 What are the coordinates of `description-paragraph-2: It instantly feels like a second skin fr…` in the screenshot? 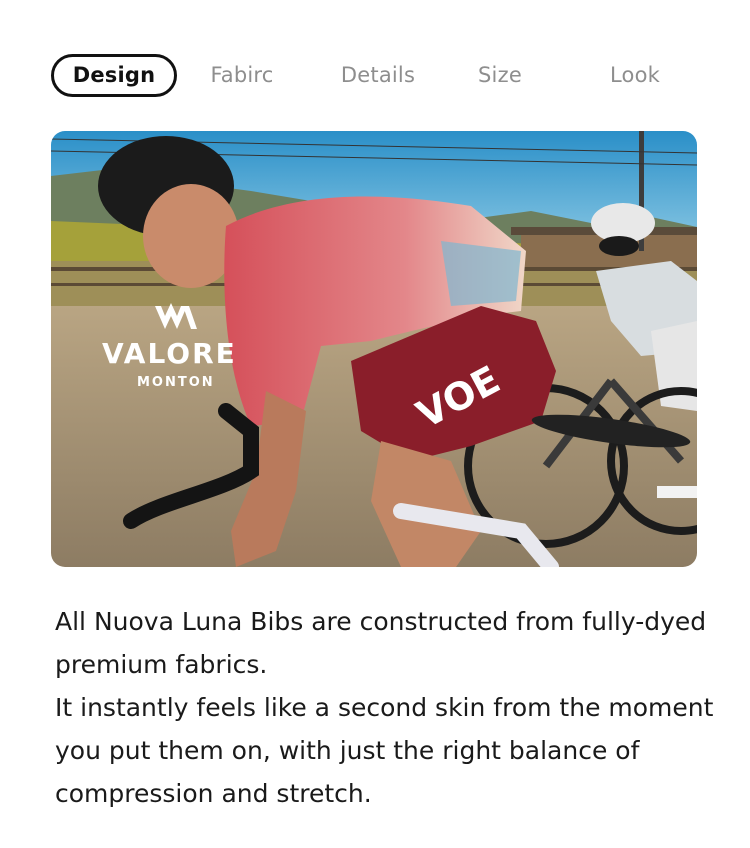 It's located at (384, 750).